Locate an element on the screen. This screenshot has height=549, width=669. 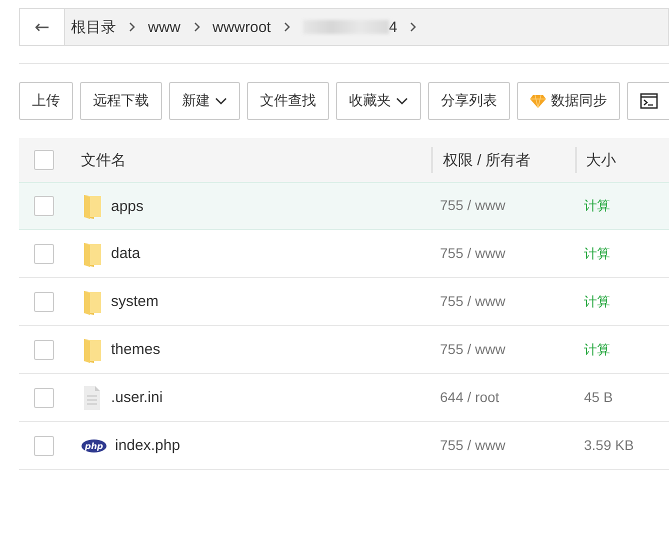
file-row: apps 755 / www 计算 is located at coordinates (344, 206).